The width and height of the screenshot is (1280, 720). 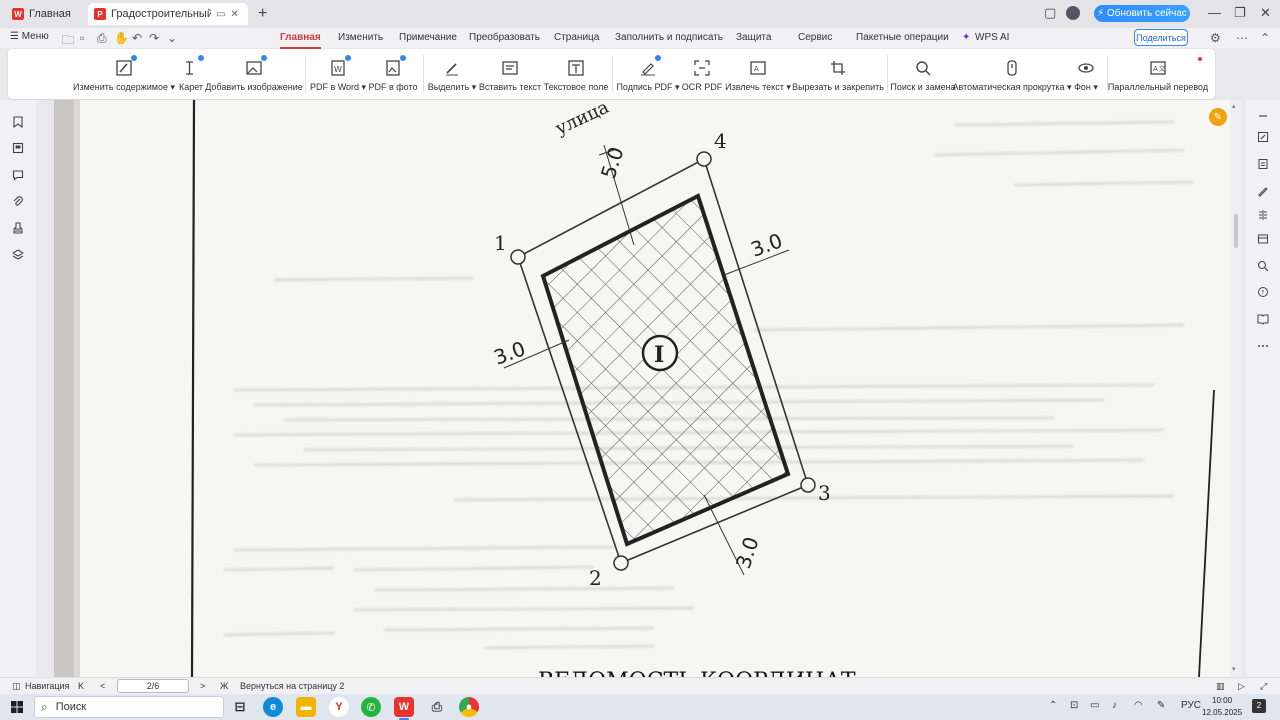 I want to click on upgrade-button: ⚡ Обновить сейчас, so click(x=1142, y=13).